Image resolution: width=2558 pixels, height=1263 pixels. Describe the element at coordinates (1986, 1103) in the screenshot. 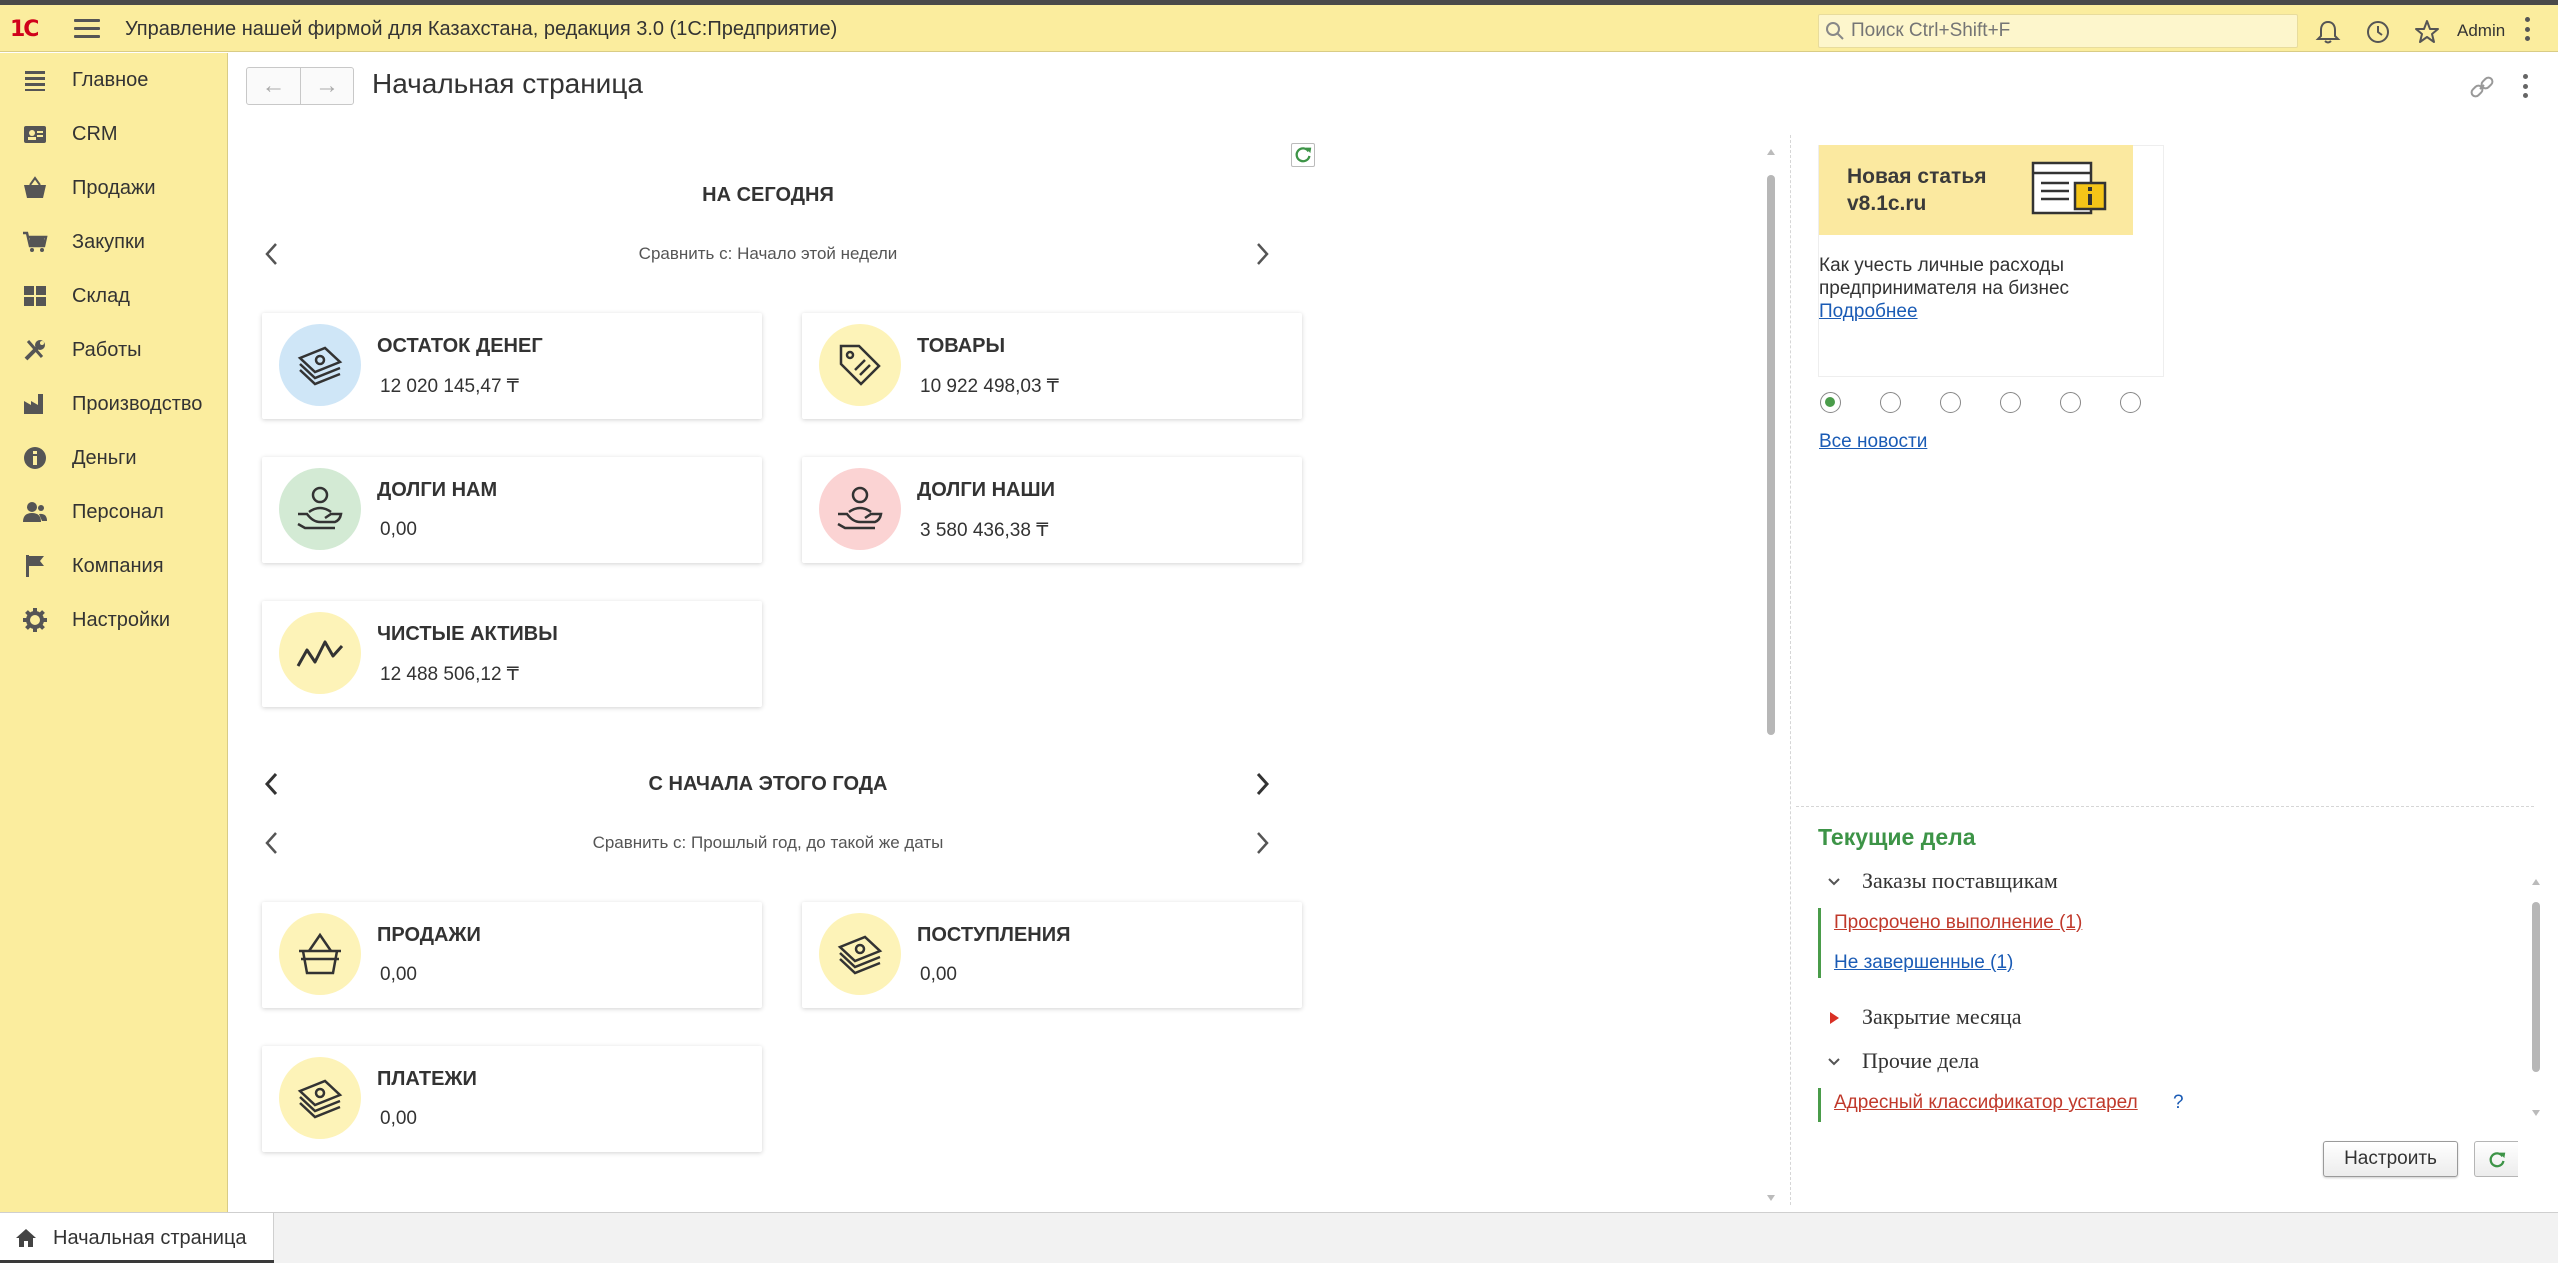

I see `task-link-address-classifier: Адресный классификатор устарел` at that location.